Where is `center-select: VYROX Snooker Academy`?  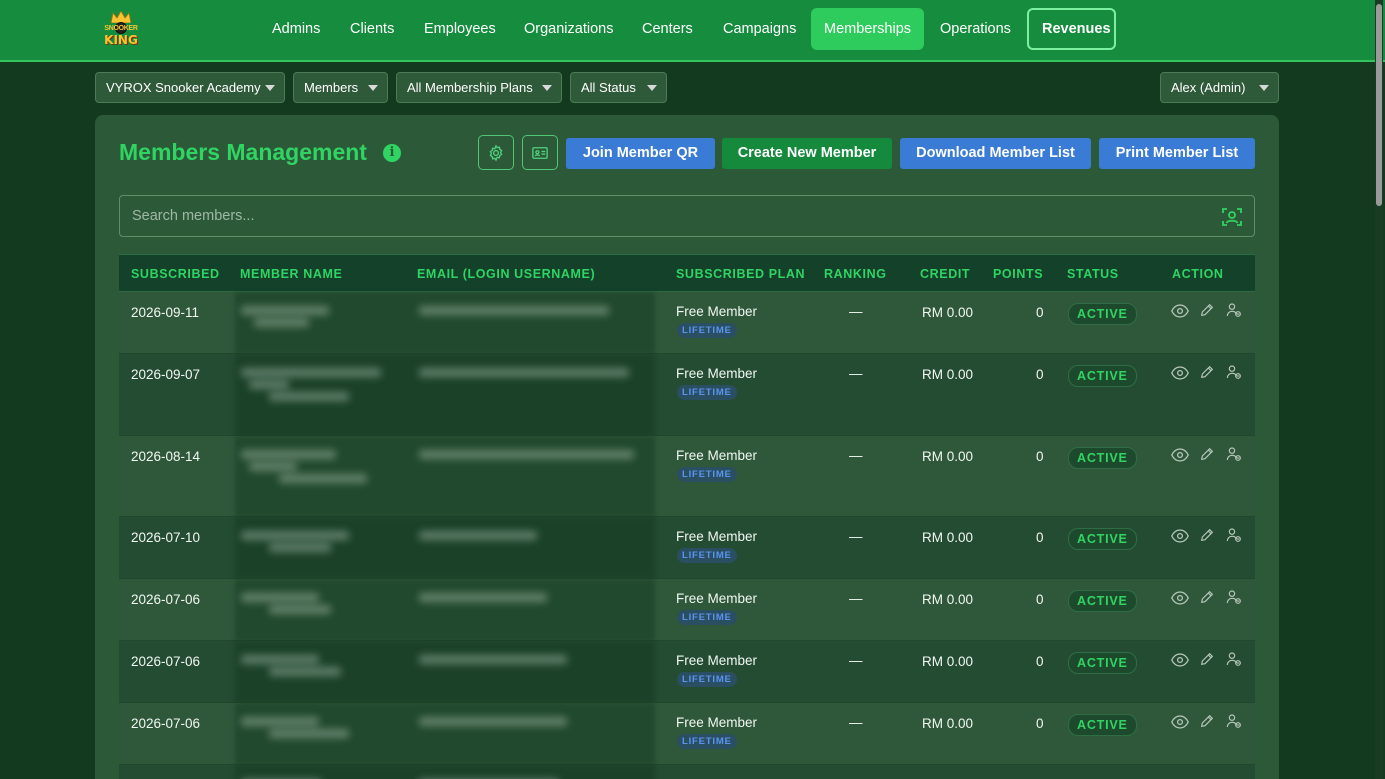
center-select: VYROX Snooker Academy is located at coordinates (190, 87).